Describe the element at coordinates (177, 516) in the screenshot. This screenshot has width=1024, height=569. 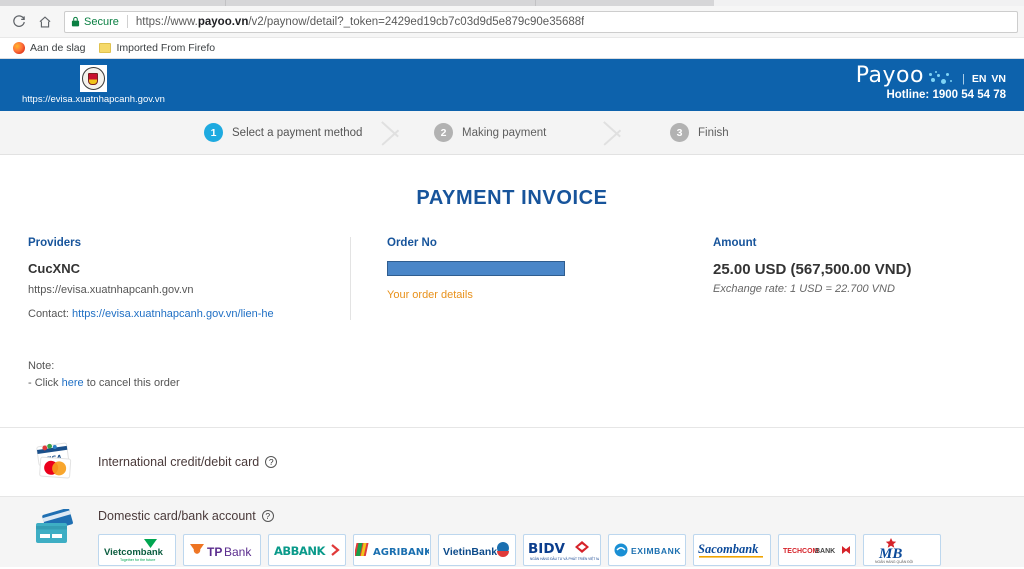
I see `domestic-card-label: Domestic card/bank account` at that location.